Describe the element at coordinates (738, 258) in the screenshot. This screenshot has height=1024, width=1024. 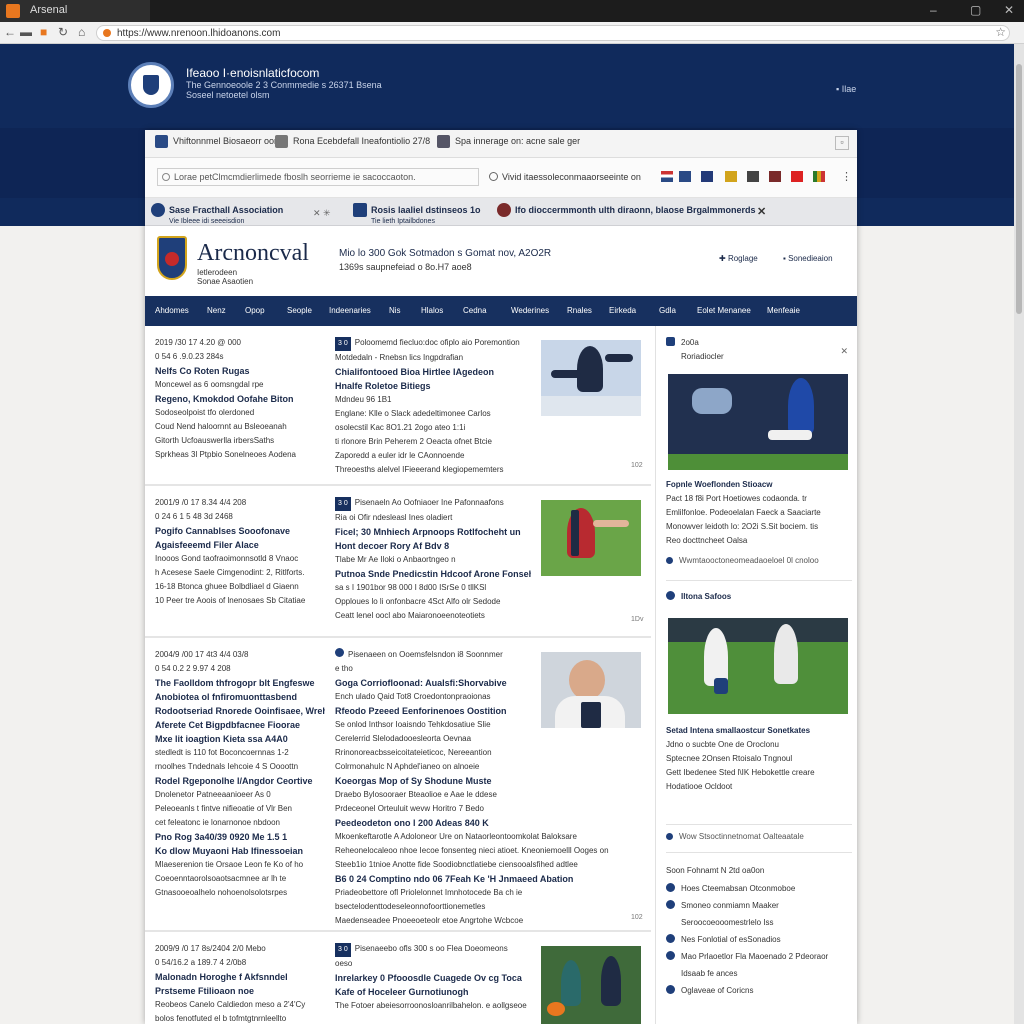
I see `register-link: ✚ Roglage` at that location.